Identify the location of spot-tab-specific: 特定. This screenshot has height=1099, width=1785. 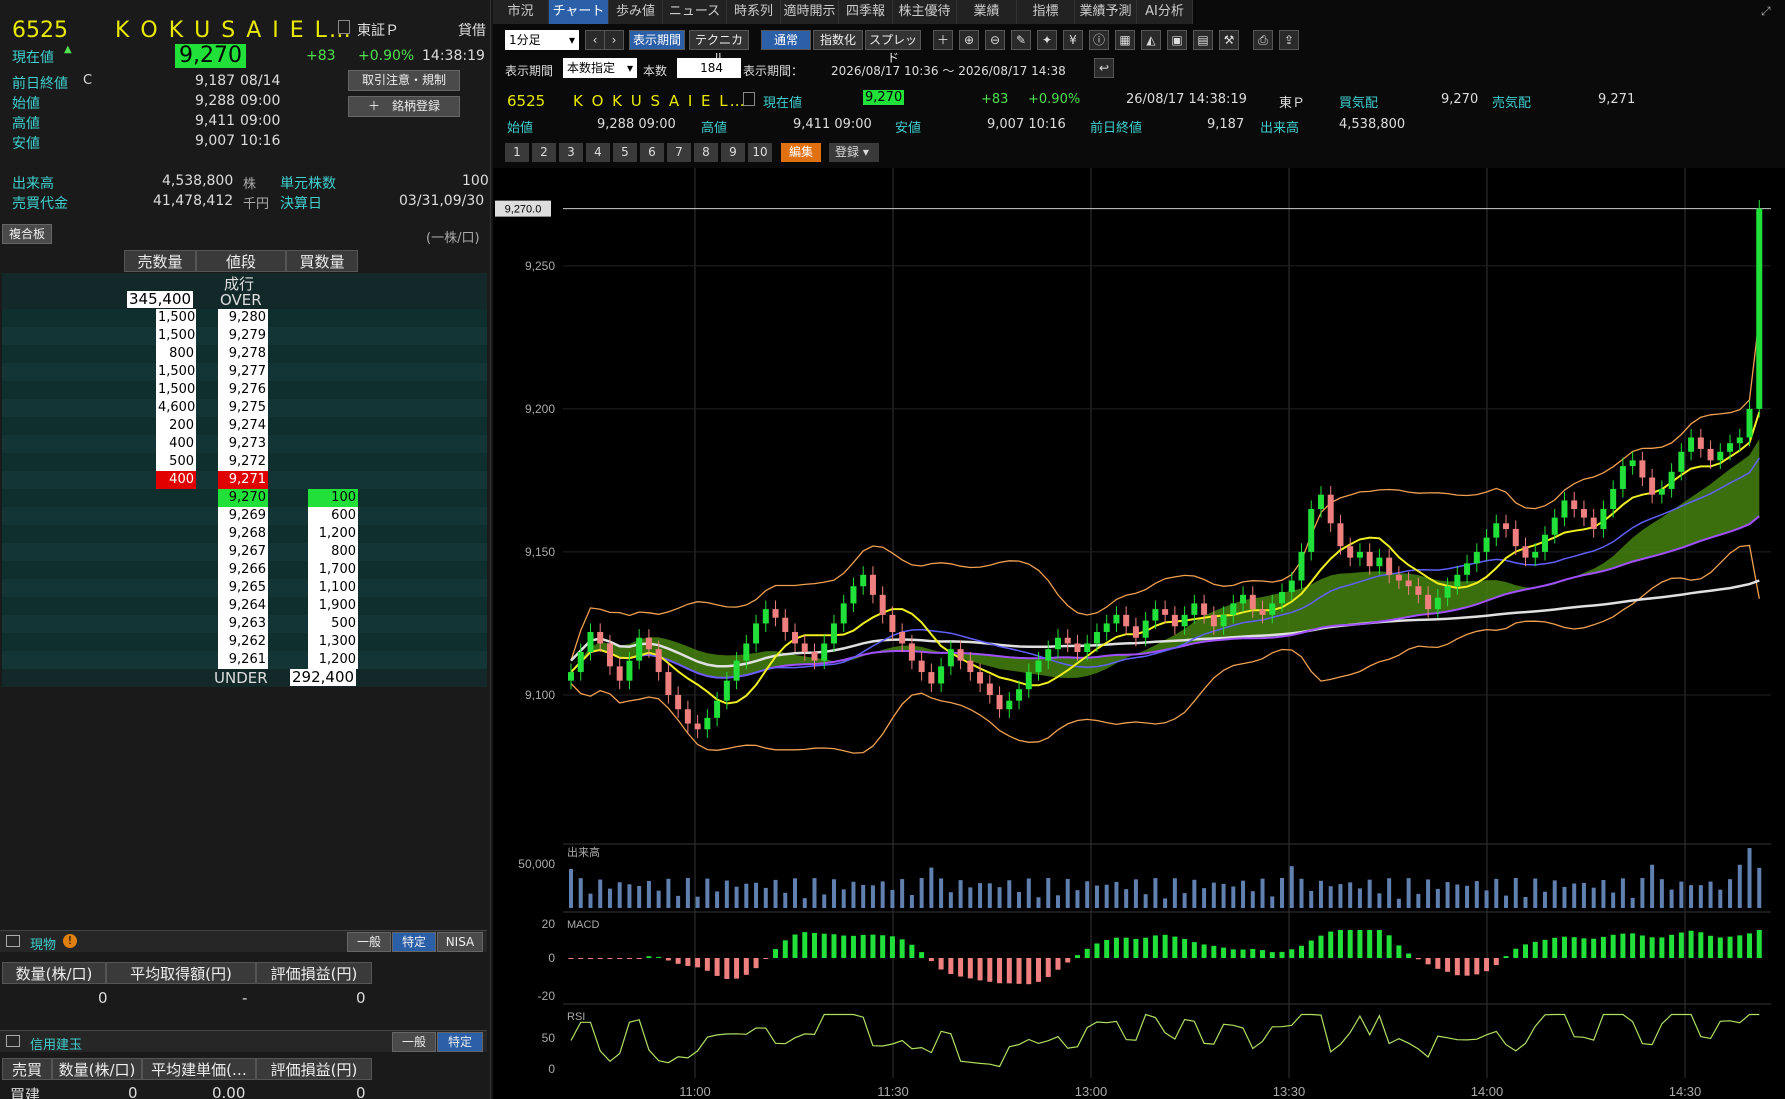
(414, 942).